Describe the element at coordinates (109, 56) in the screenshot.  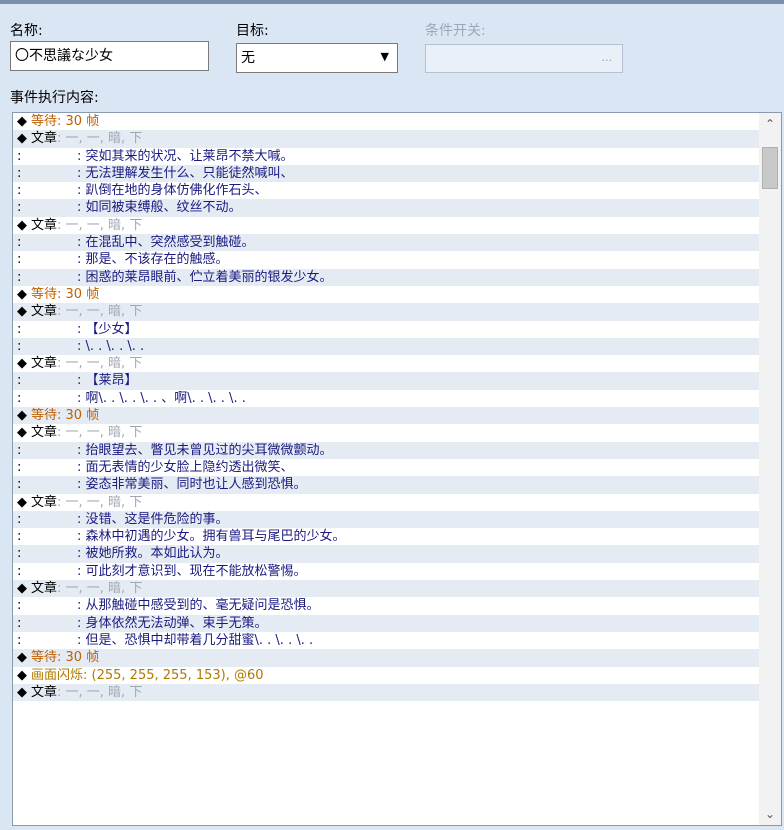
I see `name-field: 〇不思議な少女` at that location.